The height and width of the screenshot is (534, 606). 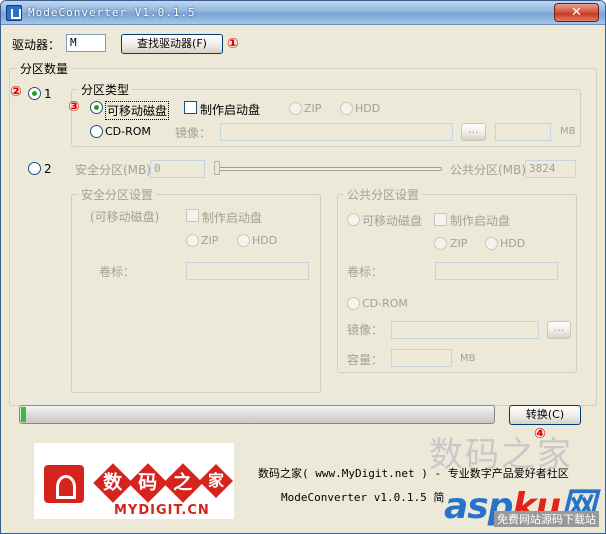 What do you see at coordinates (23, 414) in the screenshot?
I see `progress-fill` at bounding box center [23, 414].